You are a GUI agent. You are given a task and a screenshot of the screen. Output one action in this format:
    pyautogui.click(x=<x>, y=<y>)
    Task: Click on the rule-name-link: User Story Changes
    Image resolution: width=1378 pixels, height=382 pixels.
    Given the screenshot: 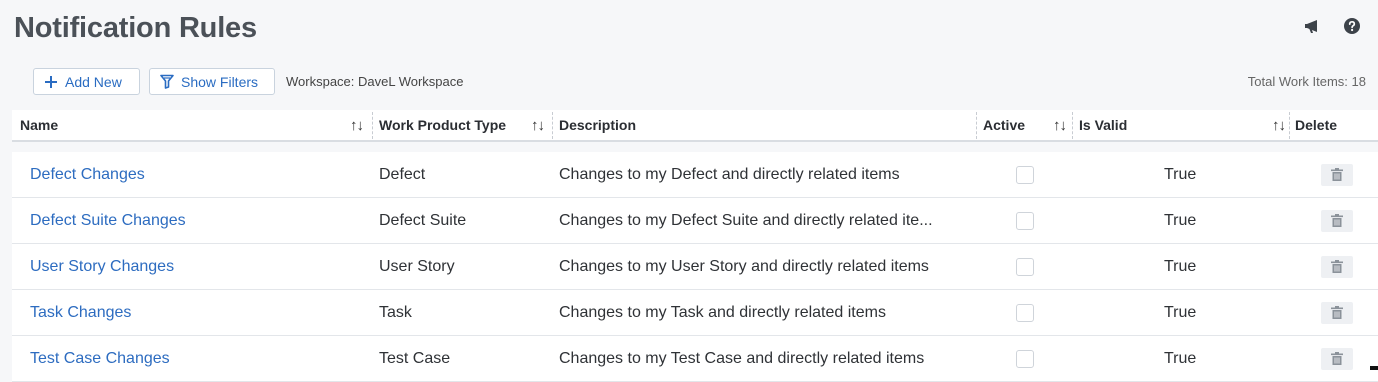 What is the action you would take?
    pyautogui.click(x=102, y=266)
    